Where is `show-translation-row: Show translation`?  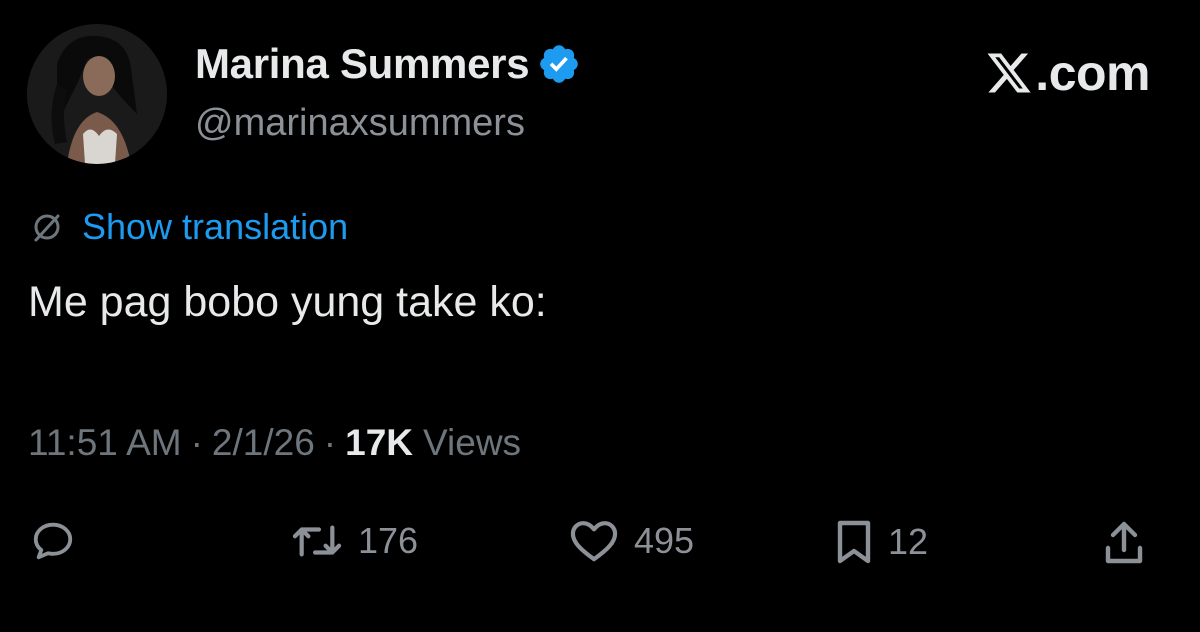
show-translation-row: Show translation is located at coordinates (189, 227).